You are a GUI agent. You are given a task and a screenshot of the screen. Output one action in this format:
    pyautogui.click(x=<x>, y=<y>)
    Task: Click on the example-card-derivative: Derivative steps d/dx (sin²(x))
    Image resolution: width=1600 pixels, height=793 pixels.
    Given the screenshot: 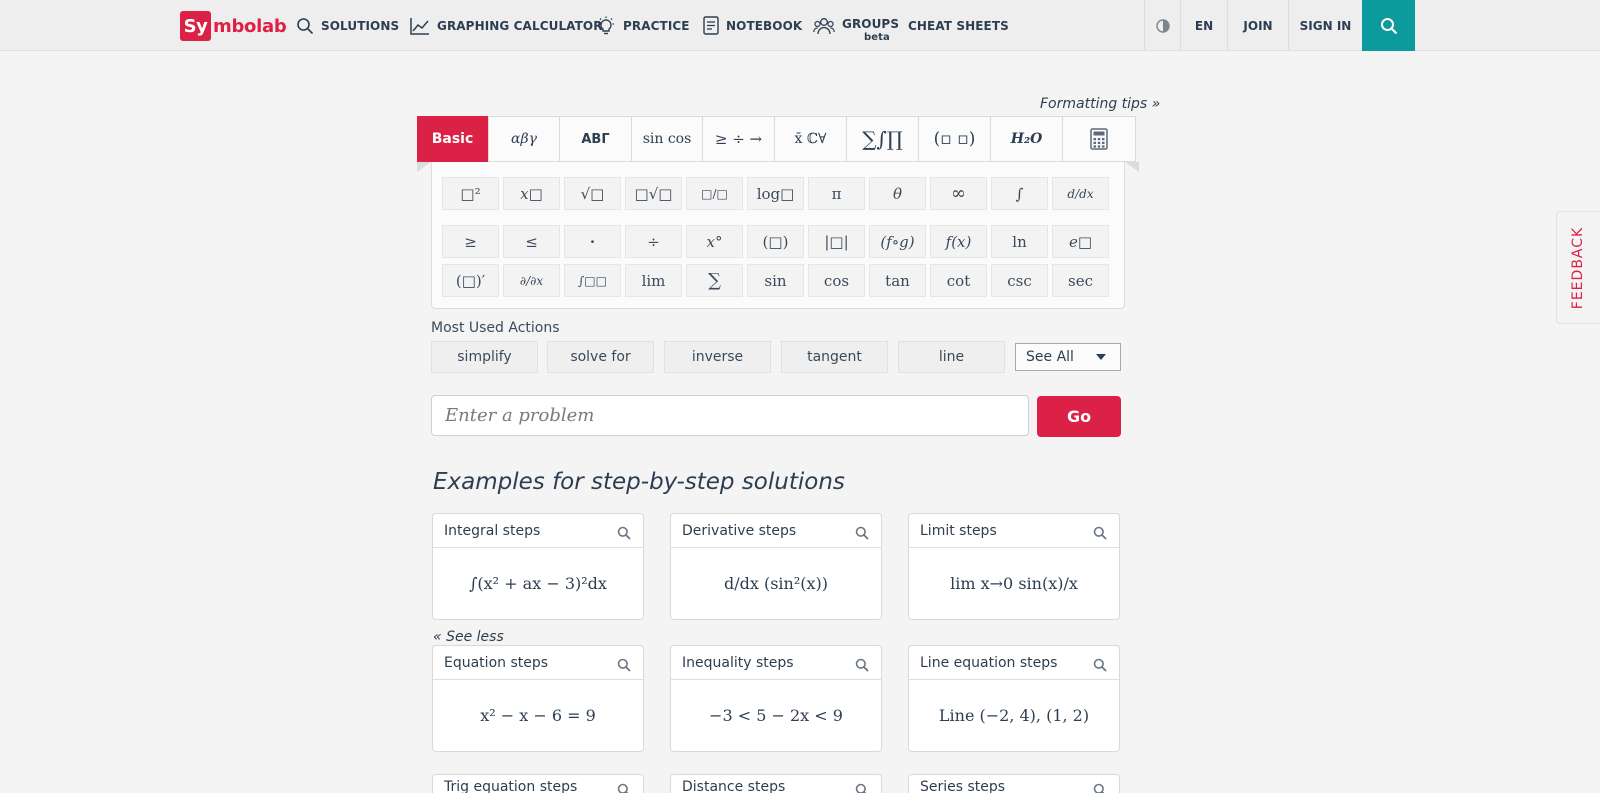 What is the action you would take?
    pyautogui.click(x=776, y=566)
    